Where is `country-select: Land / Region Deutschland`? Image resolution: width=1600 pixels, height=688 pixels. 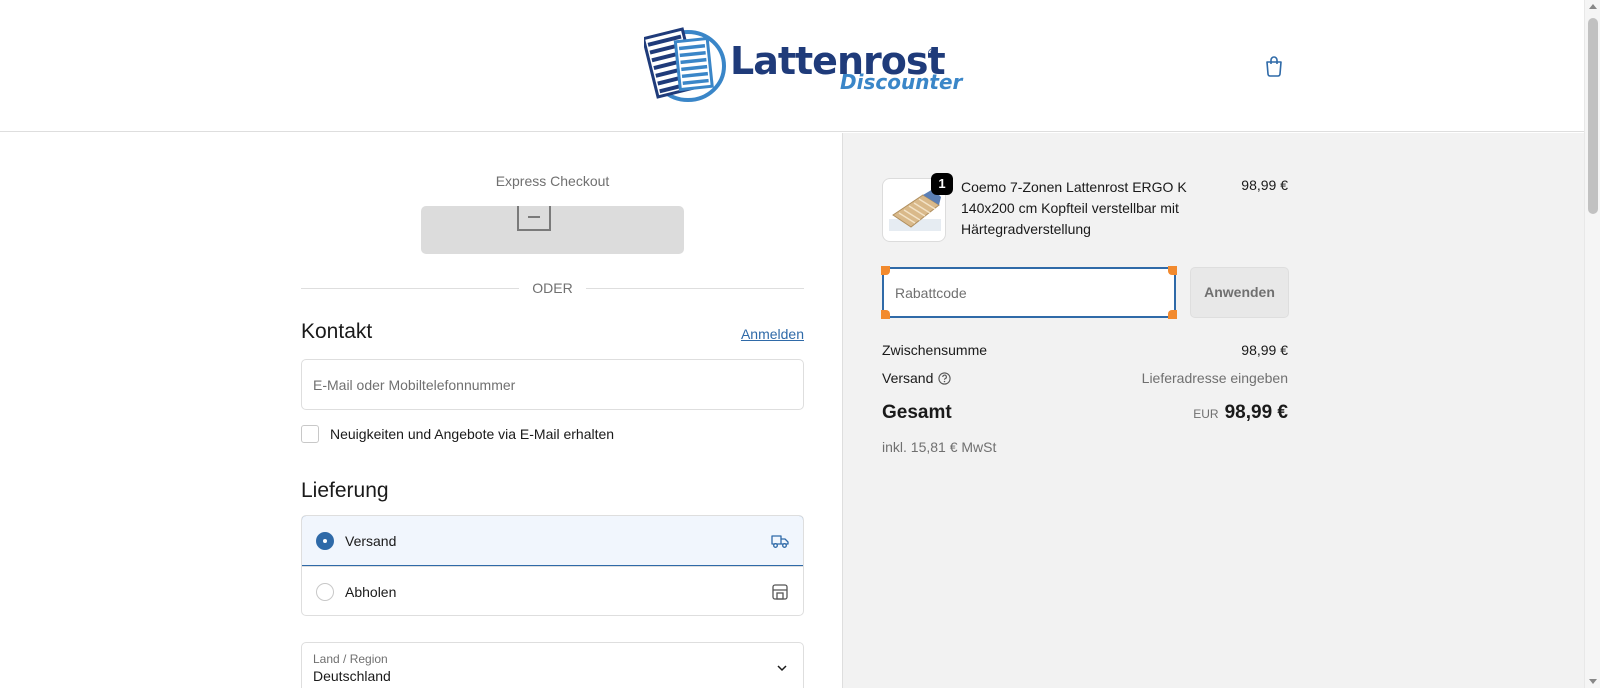 country-select: Land / Region Deutschland is located at coordinates (552, 665).